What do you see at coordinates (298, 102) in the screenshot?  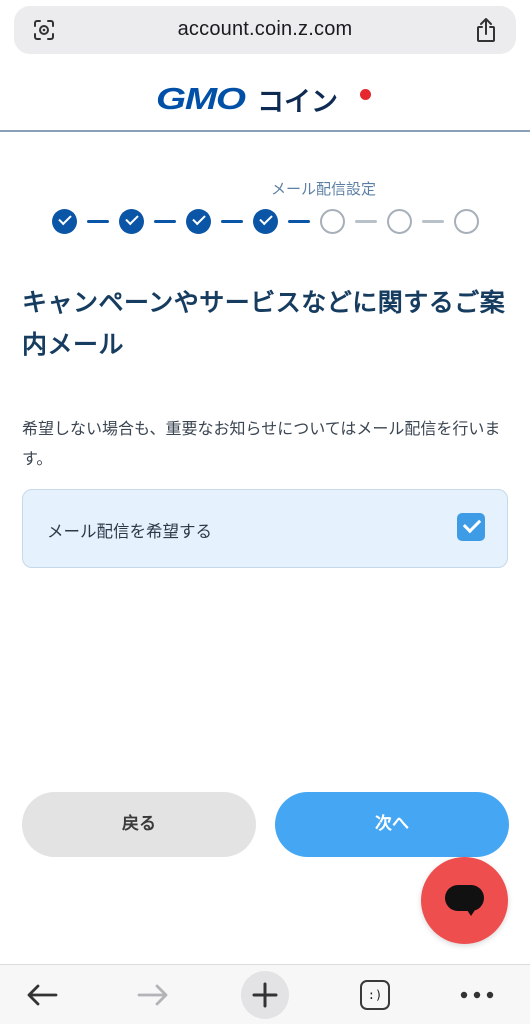 I see `logo-coin-text: コイン` at bounding box center [298, 102].